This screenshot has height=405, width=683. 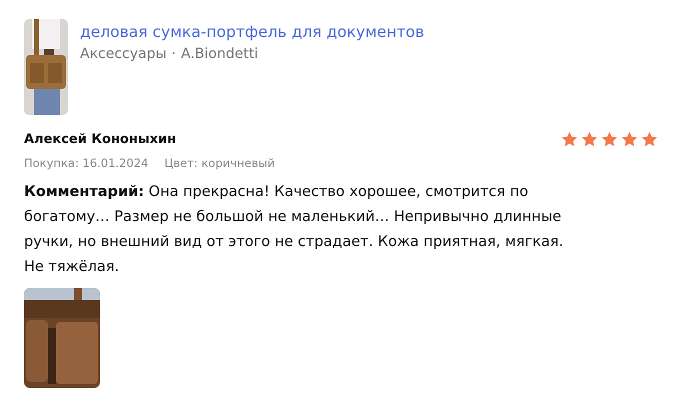 What do you see at coordinates (86, 163) in the screenshot?
I see `purchase-date: Покупка: 16.01.2024` at bounding box center [86, 163].